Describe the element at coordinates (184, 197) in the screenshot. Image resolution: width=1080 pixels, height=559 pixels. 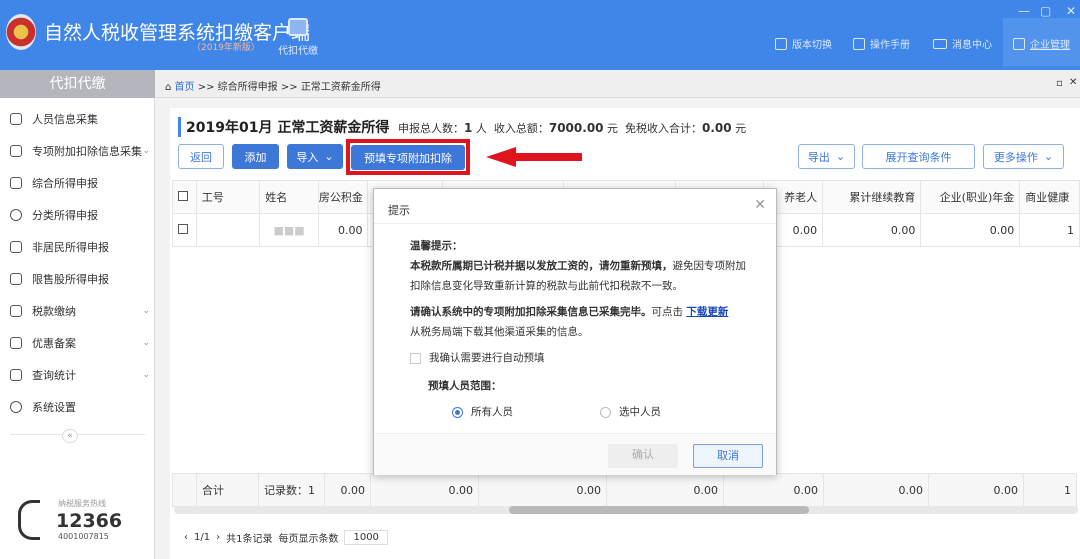
I see `select-all-checkbox` at that location.